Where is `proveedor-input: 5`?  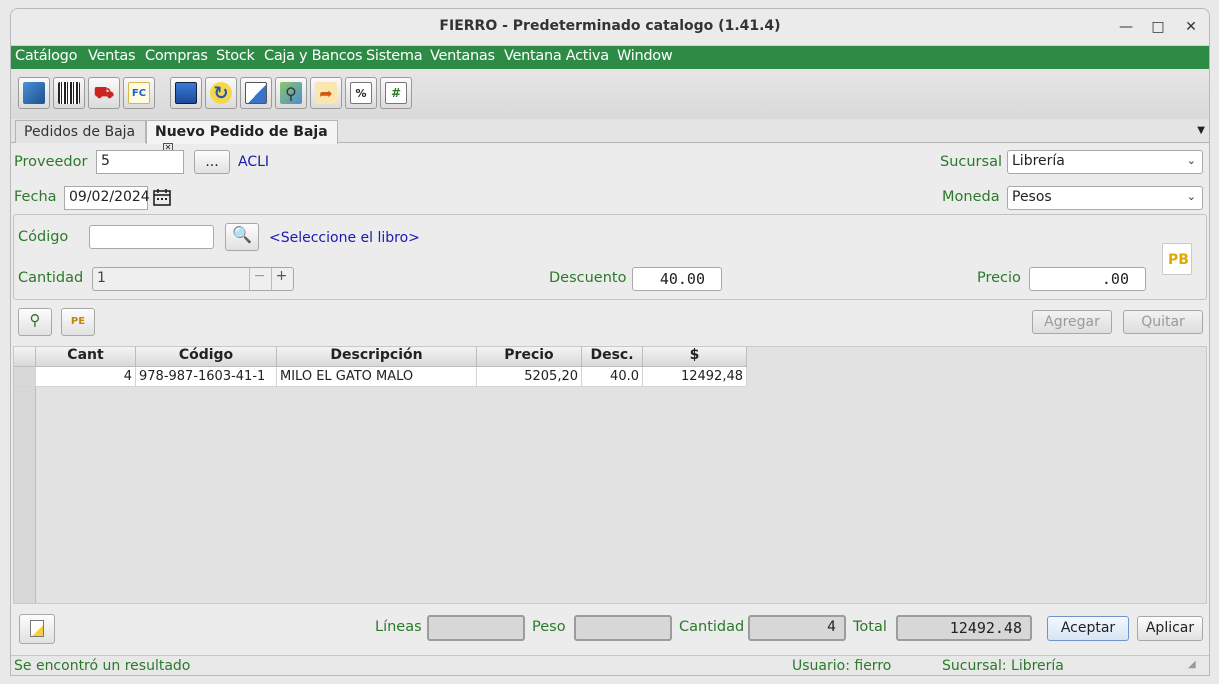 proveedor-input: 5 is located at coordinates (140, 162).